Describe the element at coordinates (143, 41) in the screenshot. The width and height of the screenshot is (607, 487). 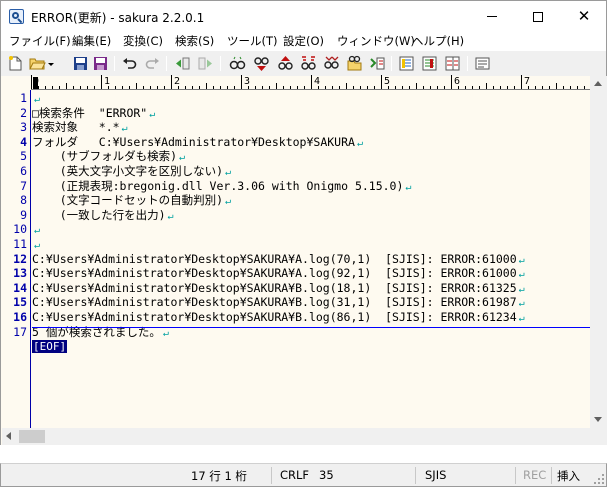
I see `menu-convert: 変換(C)` at that location.